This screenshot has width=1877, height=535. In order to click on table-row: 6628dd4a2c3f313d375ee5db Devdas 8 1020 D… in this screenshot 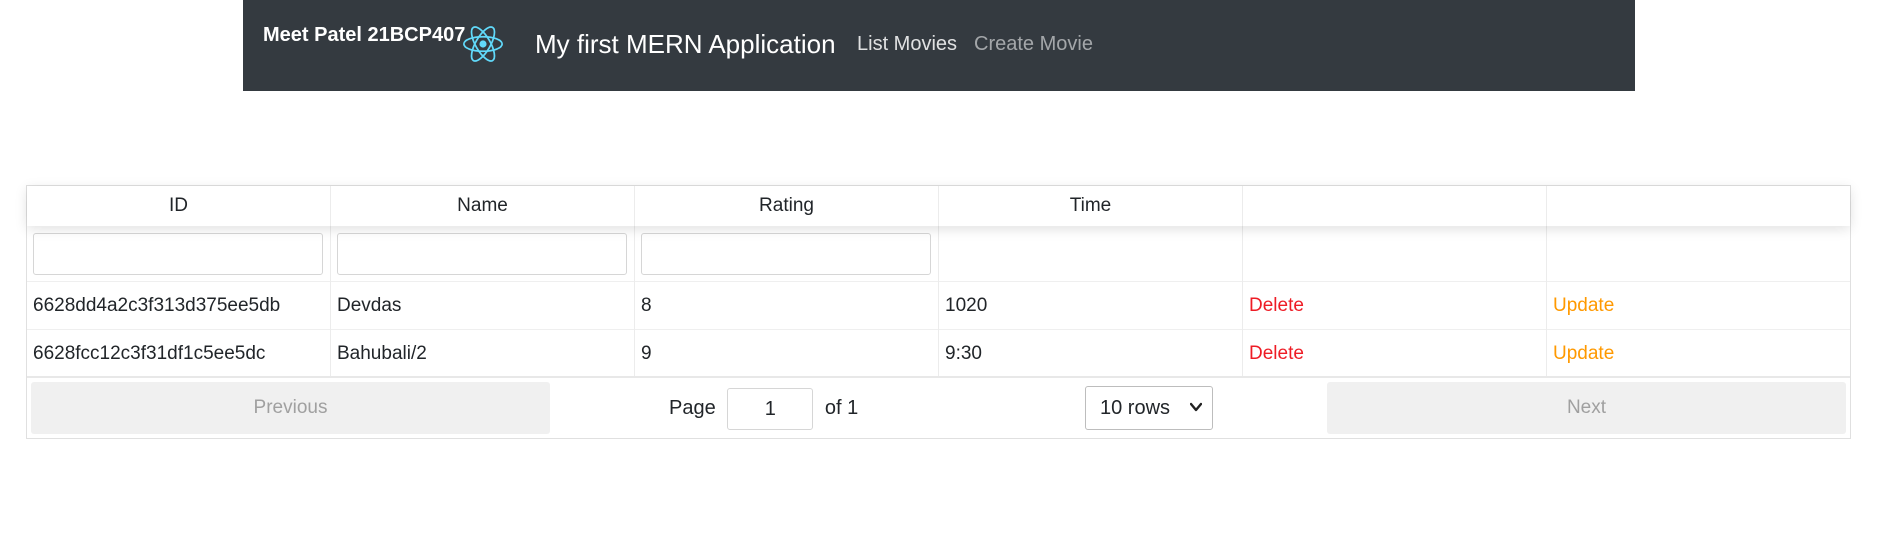, I will do `click(938, 306)`.